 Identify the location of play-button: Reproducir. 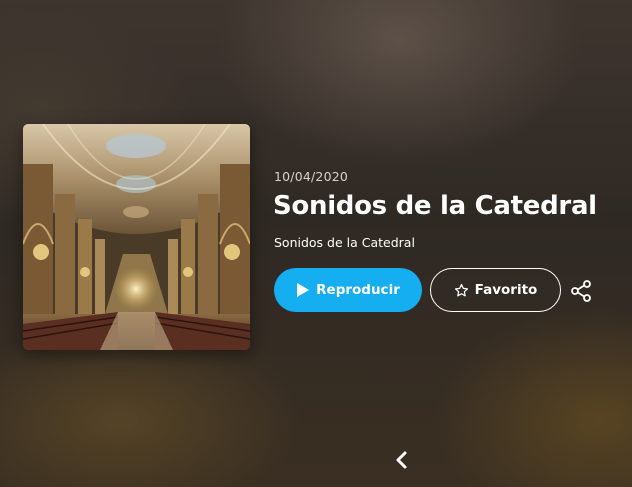
(348, 290).